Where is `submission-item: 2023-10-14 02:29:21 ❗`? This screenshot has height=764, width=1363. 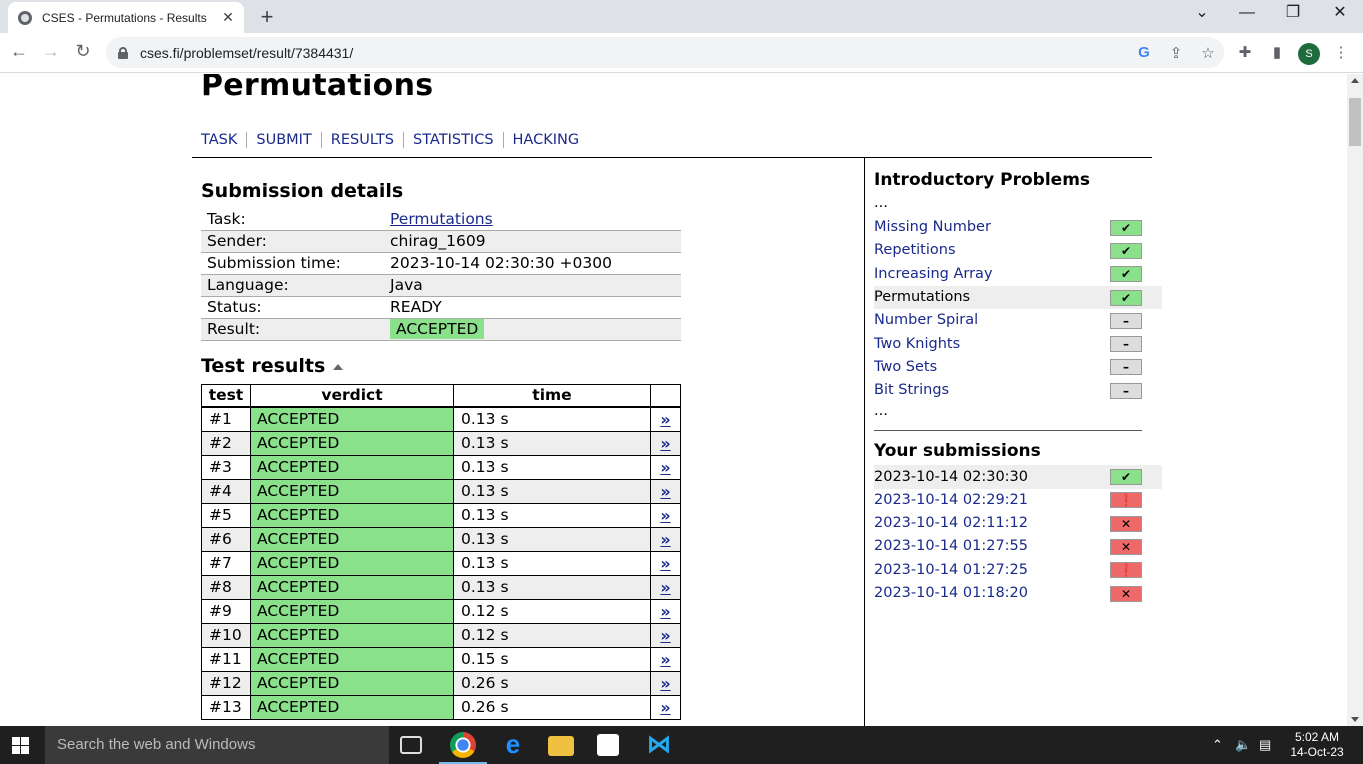
submission-item: 2023-10-14 02:29:21 ❗ is located at coordinates (1013, 500).